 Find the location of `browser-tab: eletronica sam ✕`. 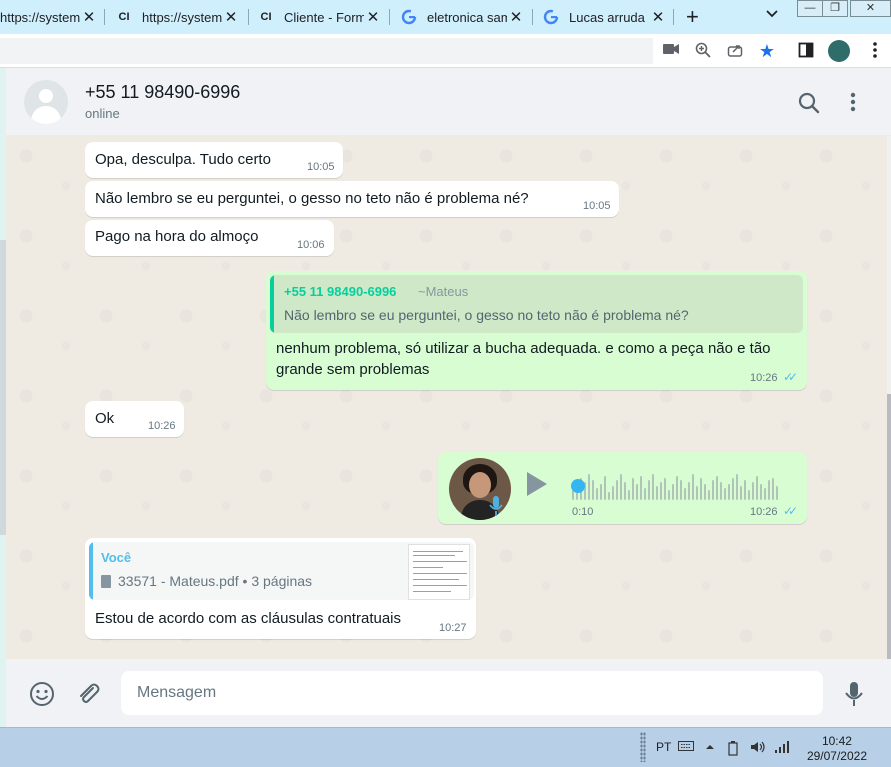

browser-tab: eletronica sam ✕ is located at coordinates (462, 17).